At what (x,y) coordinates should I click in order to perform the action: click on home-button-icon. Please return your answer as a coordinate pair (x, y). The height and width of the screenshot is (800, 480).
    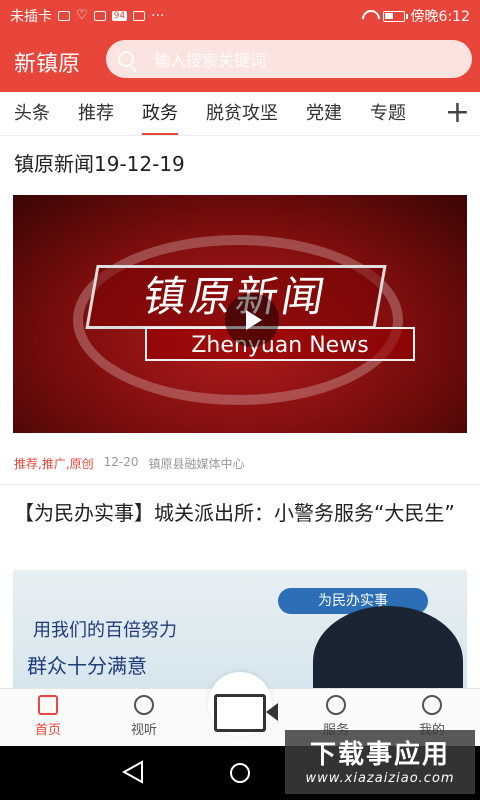
    Looking at the image, I should click on (240, 773).